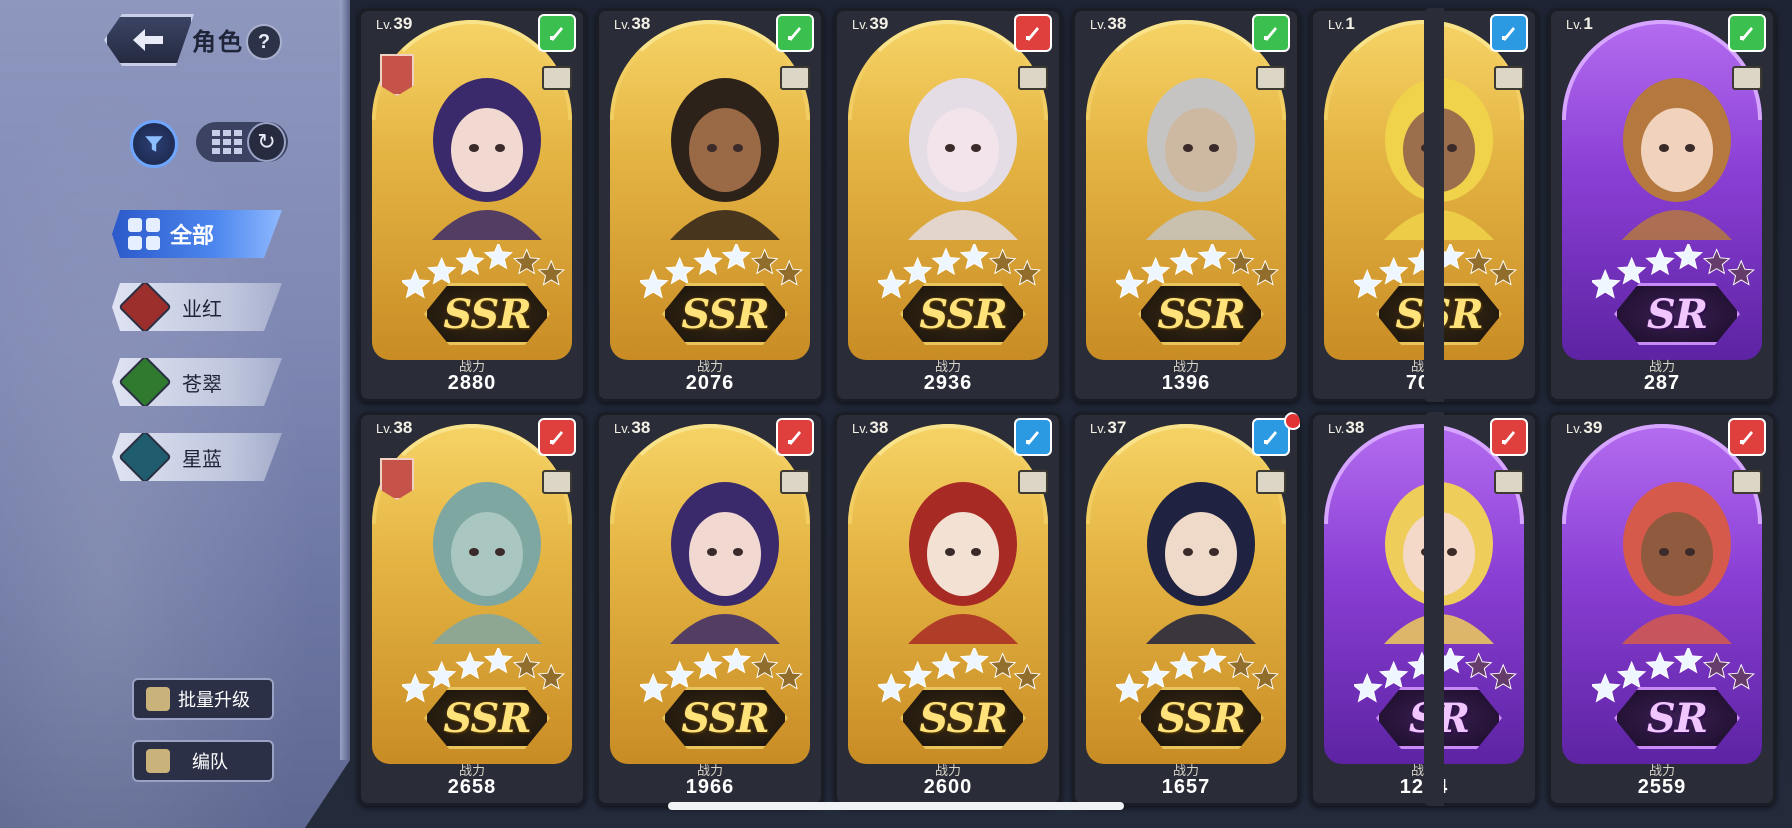 This screenshot has width=1792, height=828. Describe the element at coordinates (472, 787) in the screenshot. I see `power-value: 2658` at that location.